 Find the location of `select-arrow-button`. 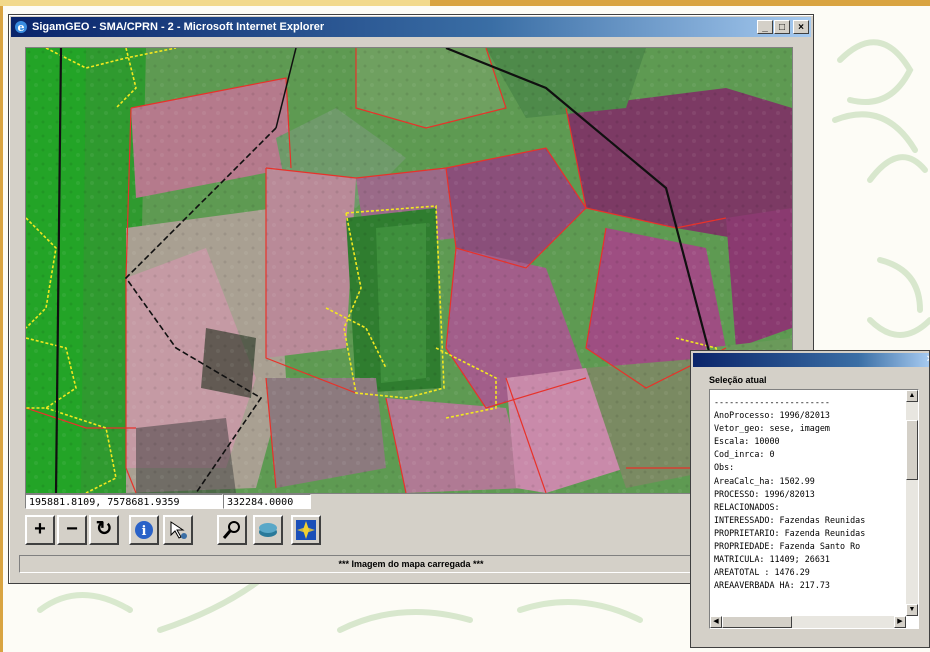

select-arrow-button is located at coordinates (178, 530).